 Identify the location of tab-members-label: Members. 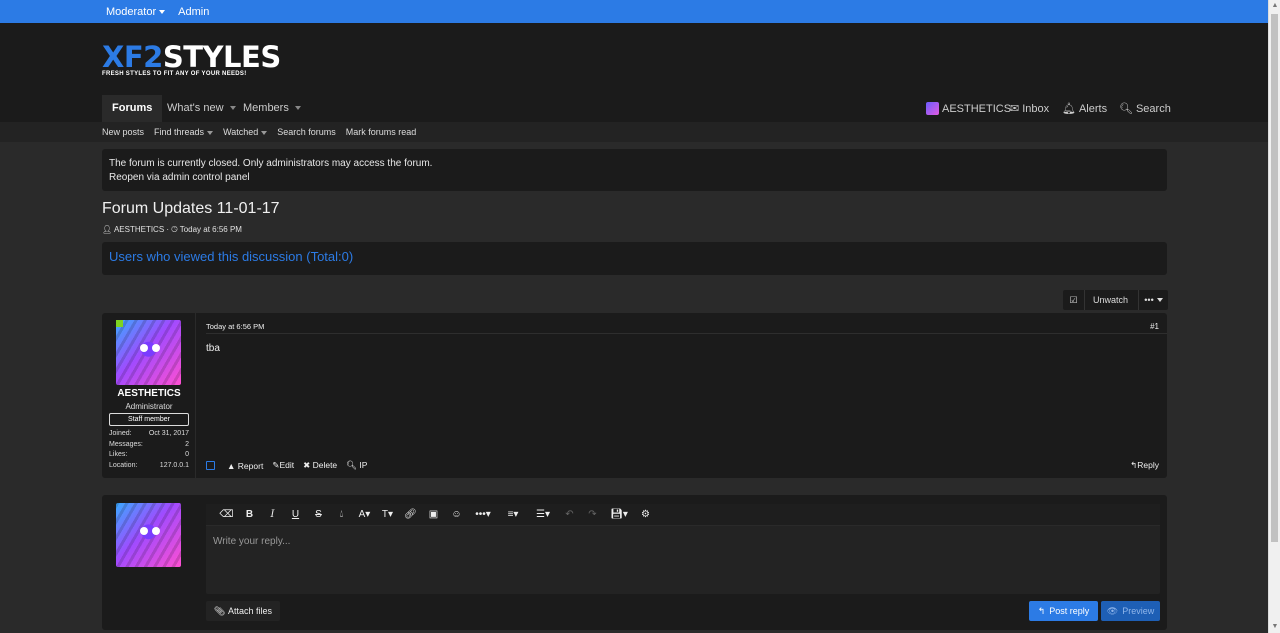
(266, 108).